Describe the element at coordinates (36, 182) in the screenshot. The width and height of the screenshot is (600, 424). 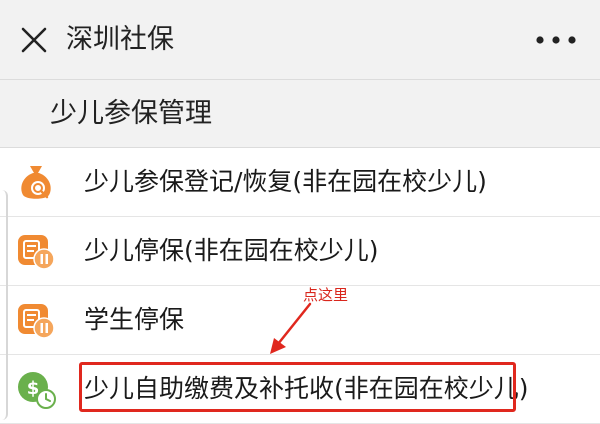
I see `money-bag-icon` at that location.